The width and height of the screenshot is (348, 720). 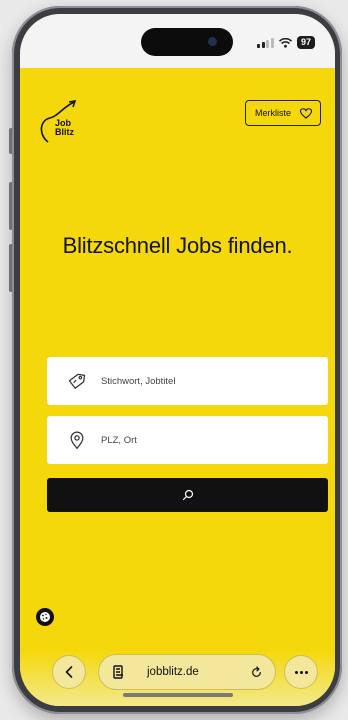 I want to click on more-options-button, so click(x=301, y=672).